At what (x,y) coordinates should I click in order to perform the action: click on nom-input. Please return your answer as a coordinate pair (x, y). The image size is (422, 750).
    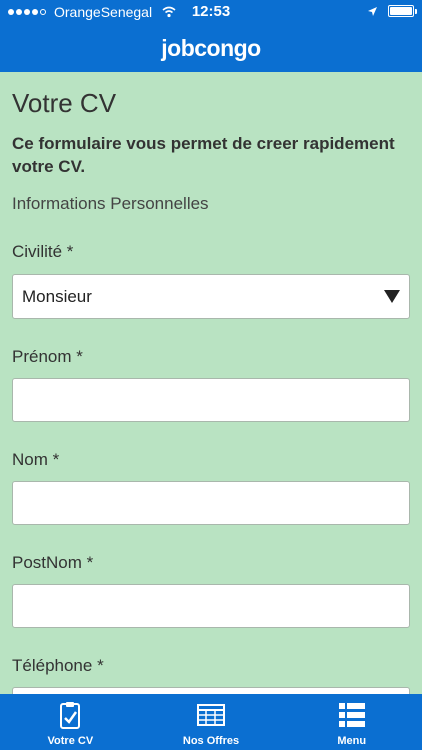
    Looking at the image, I should click on (211, 503).